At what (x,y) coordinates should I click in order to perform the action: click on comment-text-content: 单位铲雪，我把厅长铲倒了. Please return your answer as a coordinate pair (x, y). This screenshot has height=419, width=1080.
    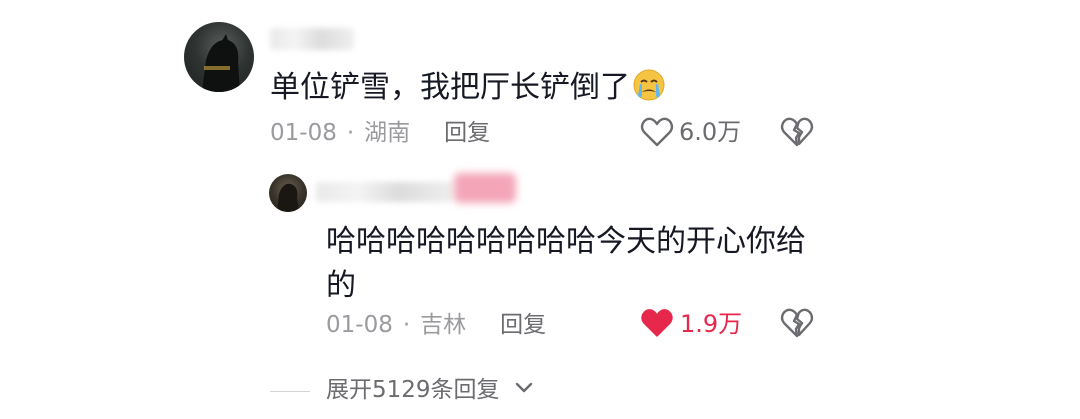
    Looking at the image, I should click on (450, 87).